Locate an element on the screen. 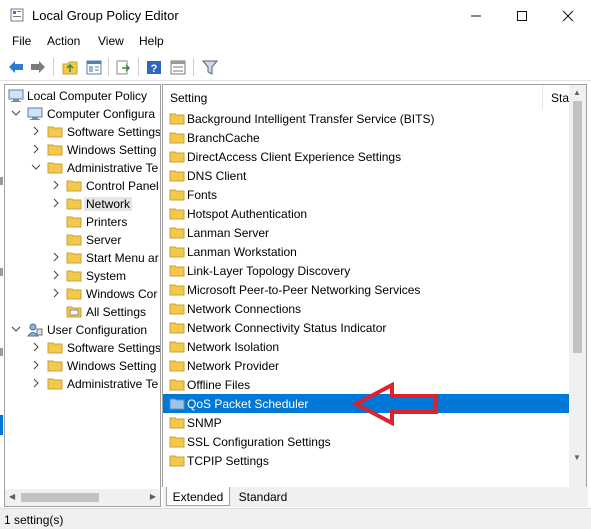 The image size is (591, 529). tree-item-user-configuration: User Configuration is located at coordinates (82, 330).